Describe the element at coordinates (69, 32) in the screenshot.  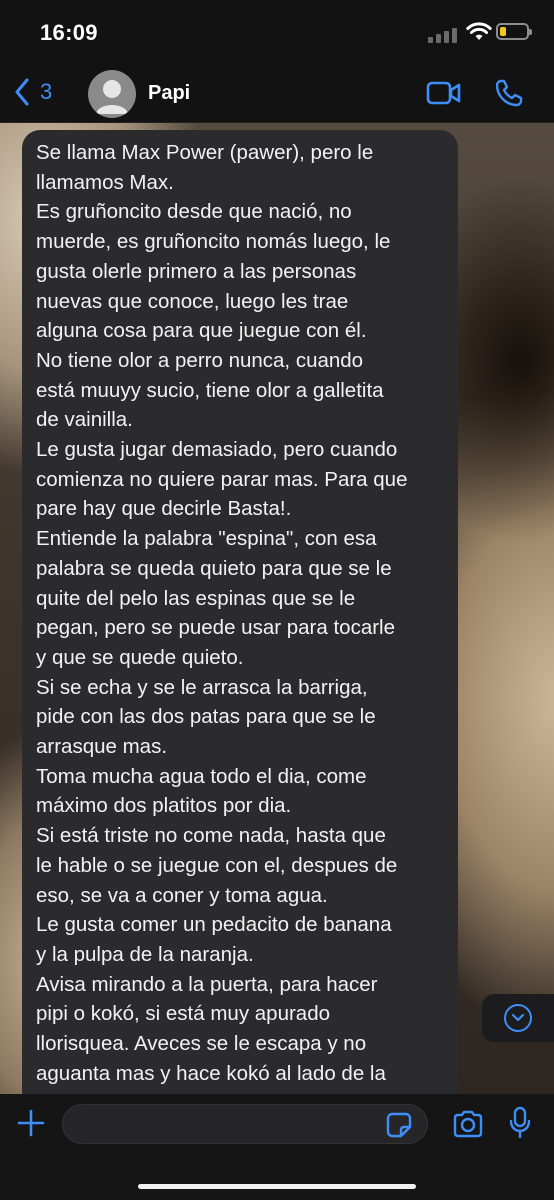
I see `status-time: 16:09` at that location.